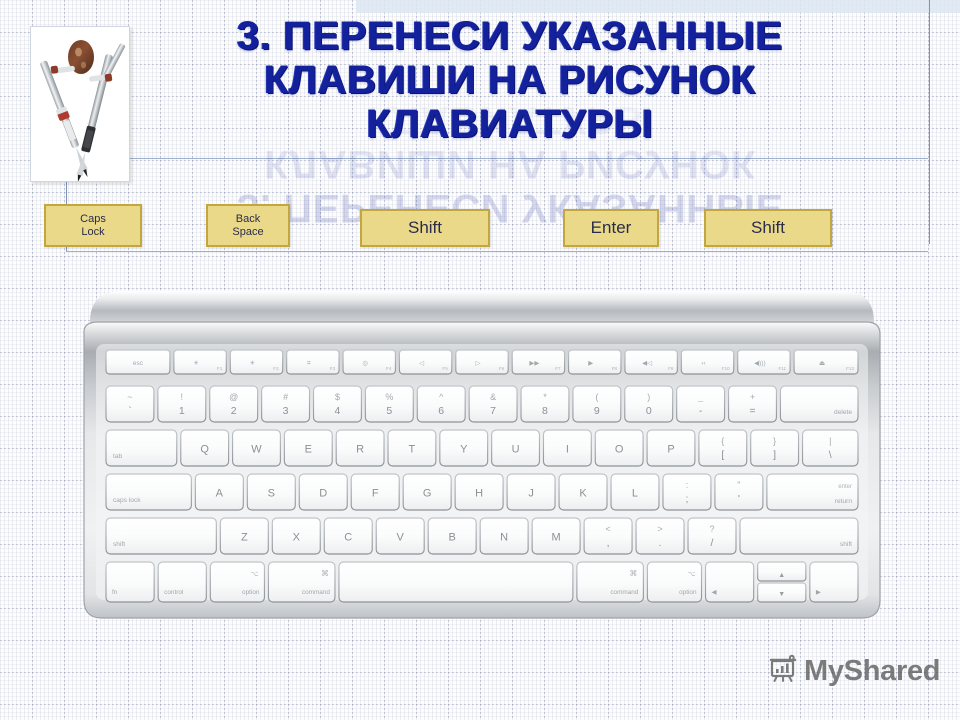  What do you see at coordinates (783, 671) in the screenshot?
I see `presentation-chart-icon` at bounding box center [783, 671].